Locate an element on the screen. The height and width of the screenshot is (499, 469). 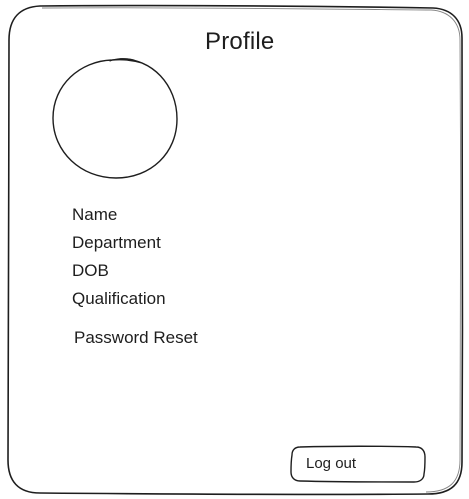
profile-field-department: Department is located at coordinates (116, 242).